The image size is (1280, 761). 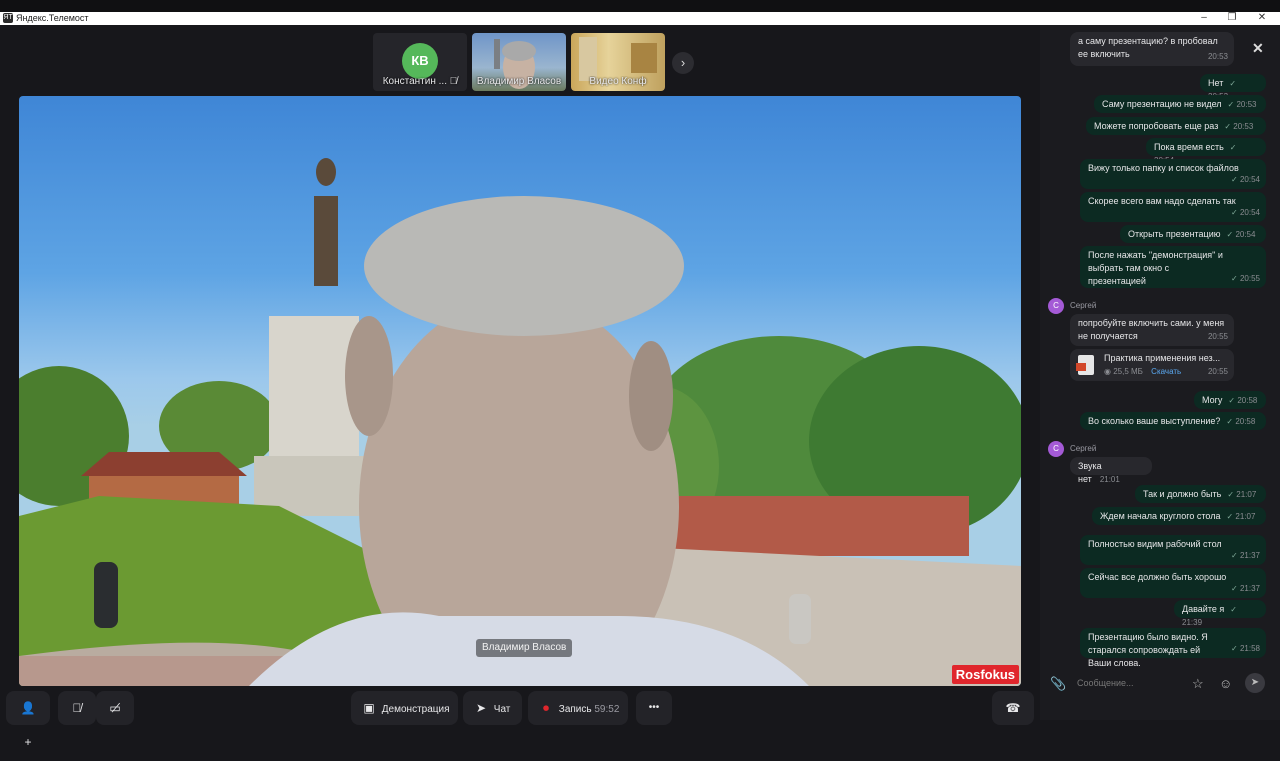 I want to click on message-item: Открыть презентацию20:54, so click(x=1193, y=234).